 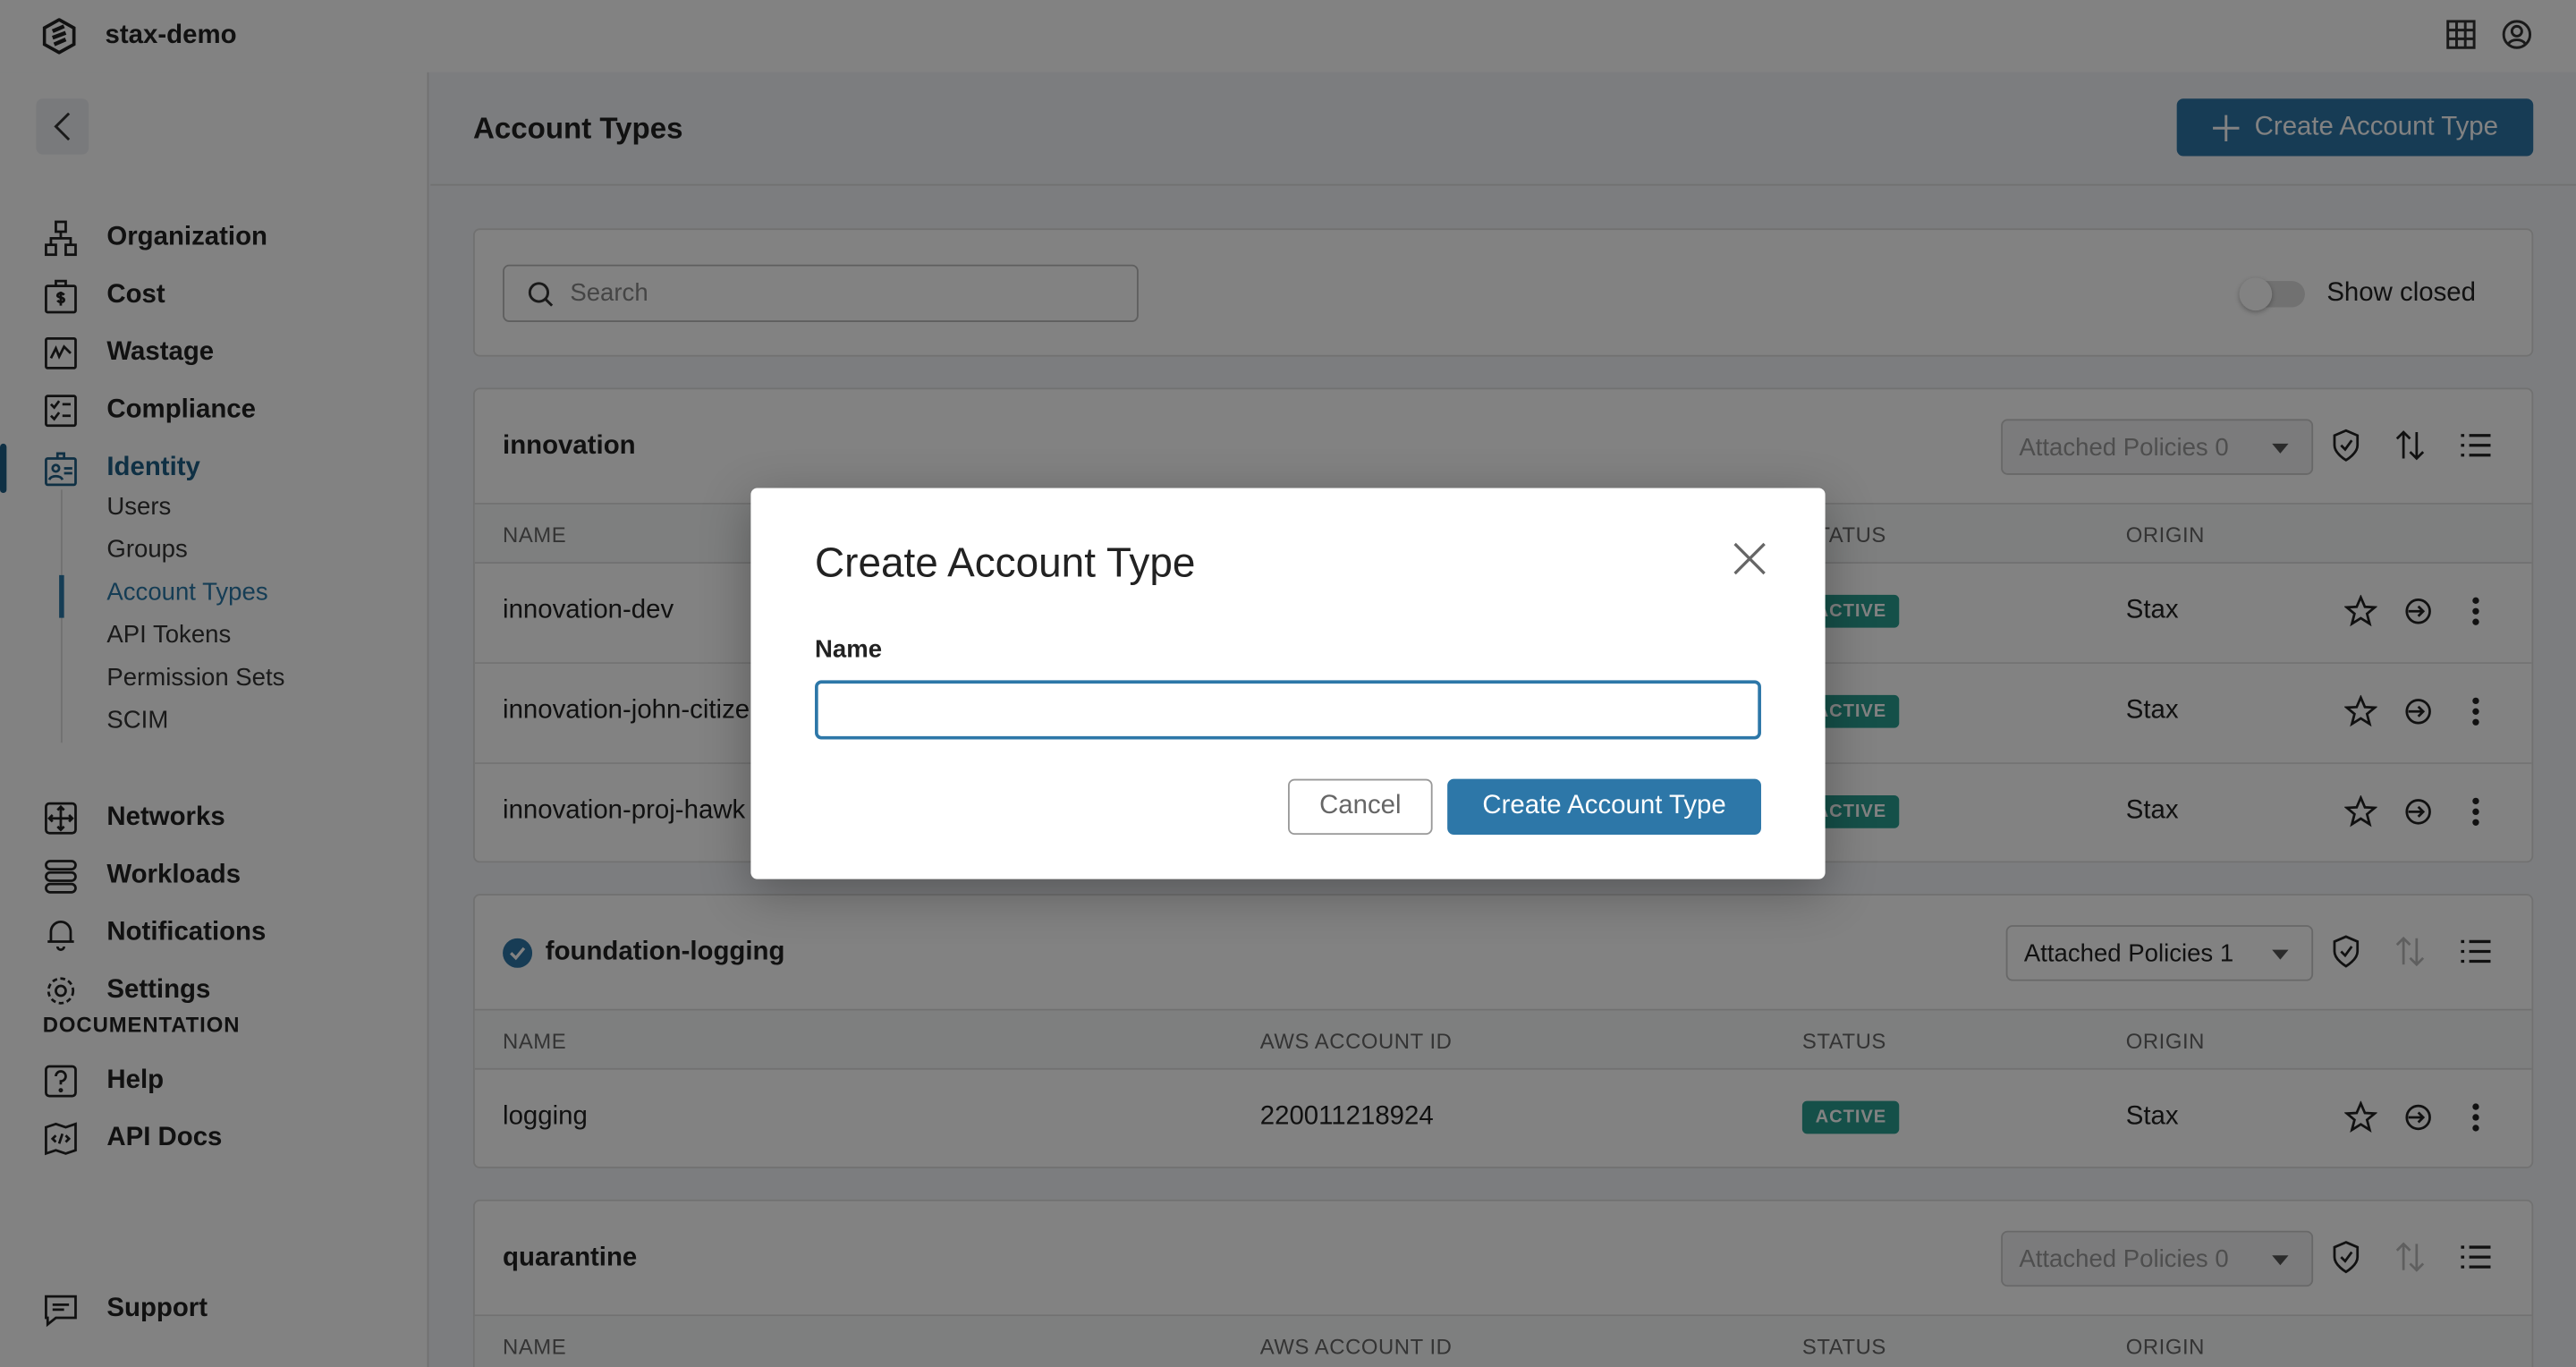 What do you see at coordinates (1005, 563) in the screenshot?
I see `dialog-title: Create Account Type` at bounding box center [1005, 563].